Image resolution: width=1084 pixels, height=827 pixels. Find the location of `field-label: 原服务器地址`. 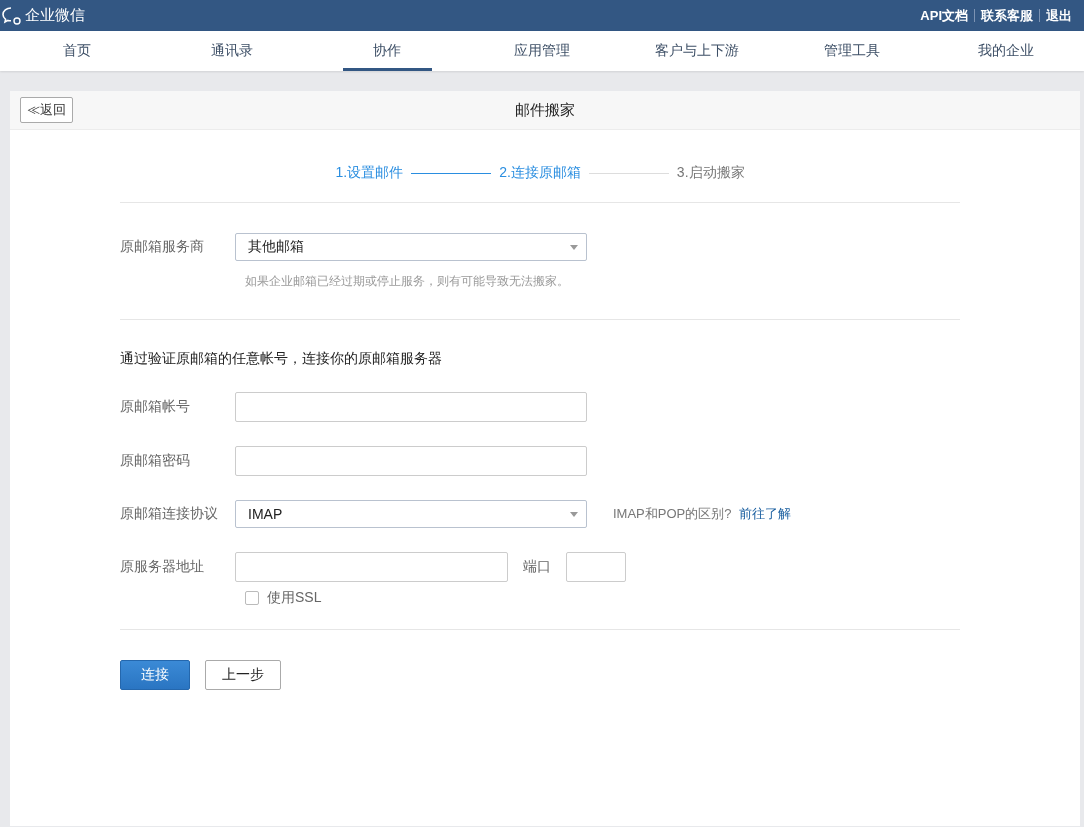

field-label: 原服务器地址 is located at coordinates (162, 567).